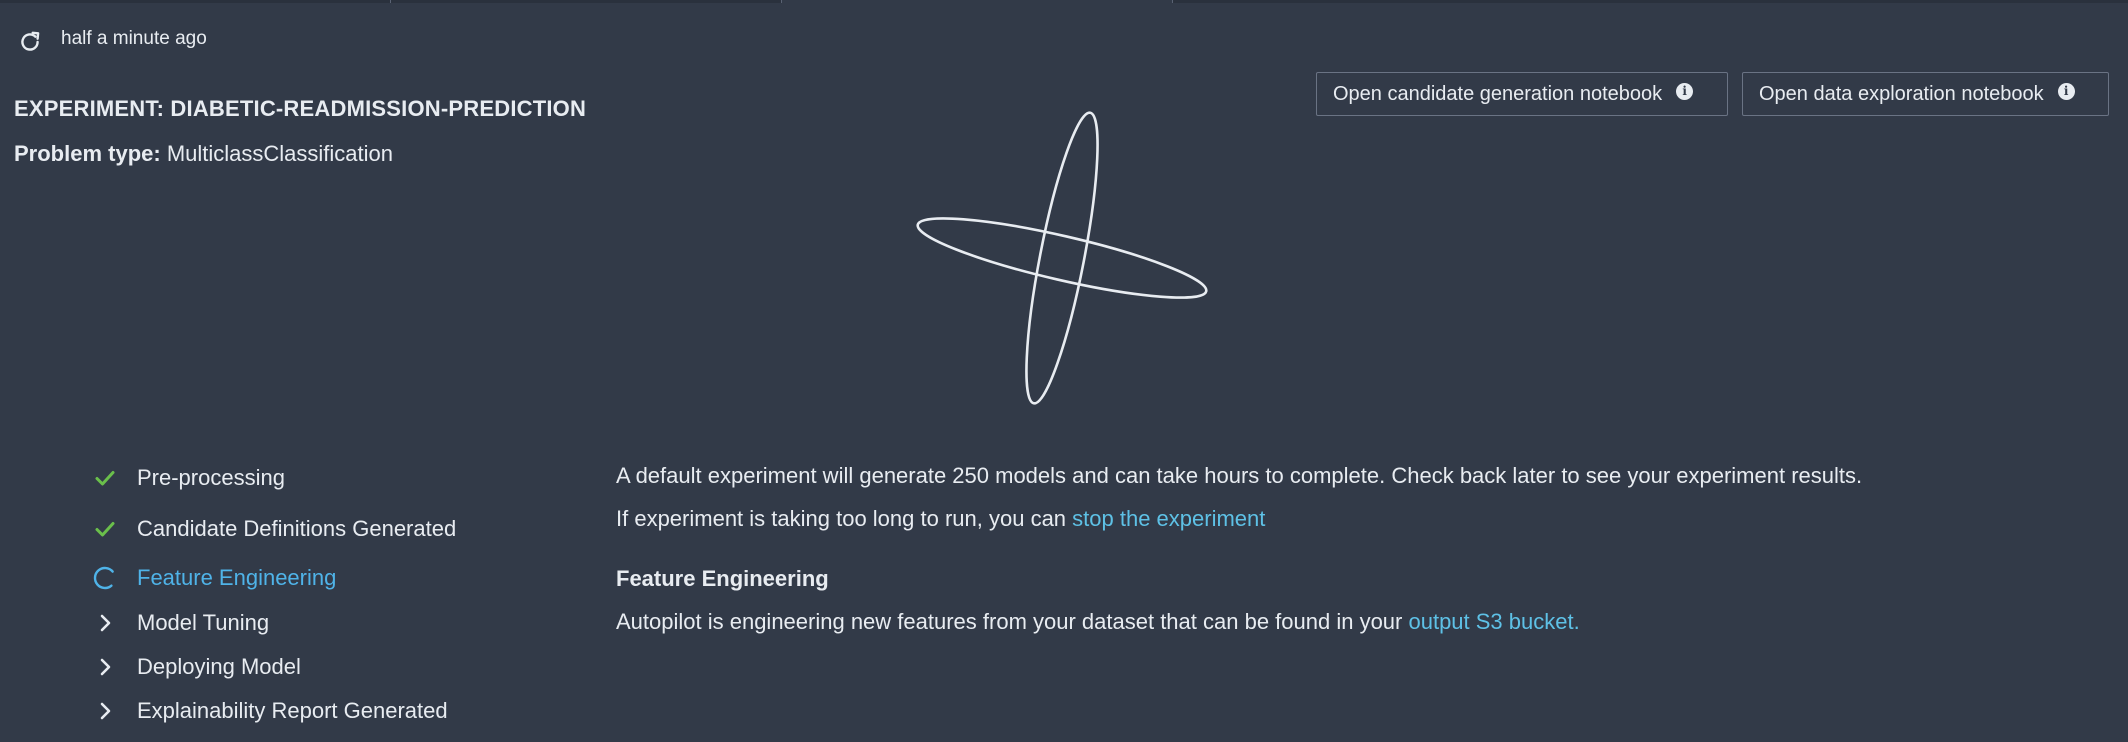  Describe the element at coordinates (1062, 258) in the screenshot. I see `loading-animation-icon` at that location.